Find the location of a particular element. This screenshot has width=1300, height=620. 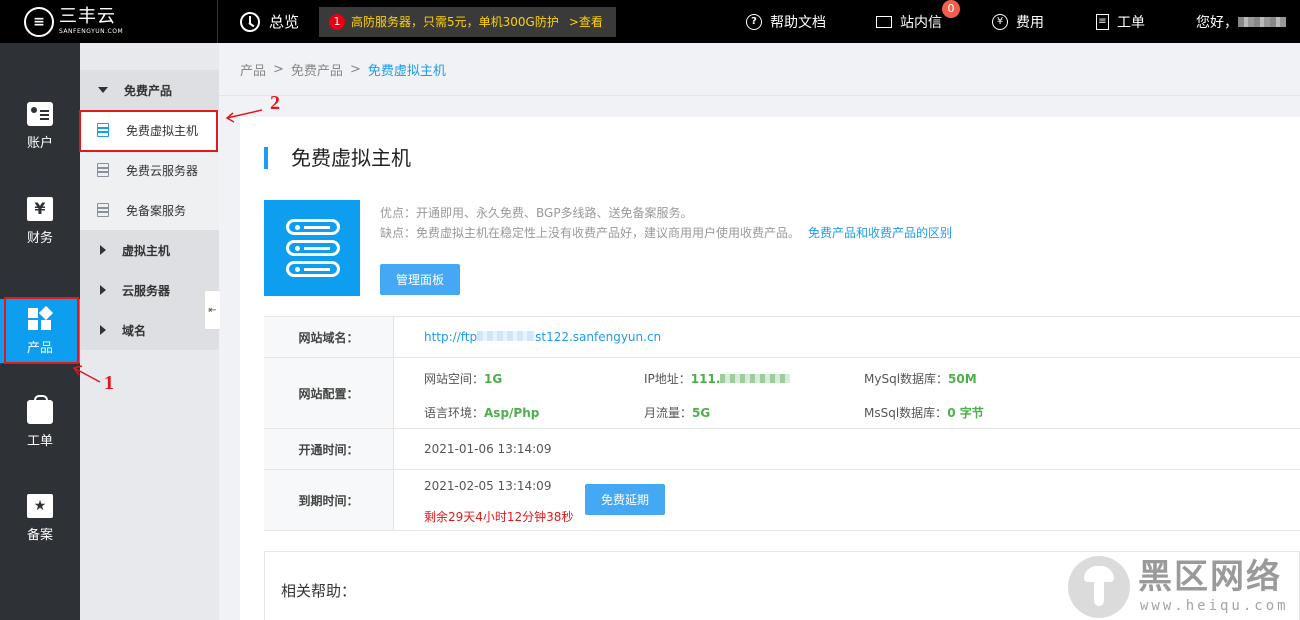

fees-label: 费用 is located at coordinates (1030, 22).